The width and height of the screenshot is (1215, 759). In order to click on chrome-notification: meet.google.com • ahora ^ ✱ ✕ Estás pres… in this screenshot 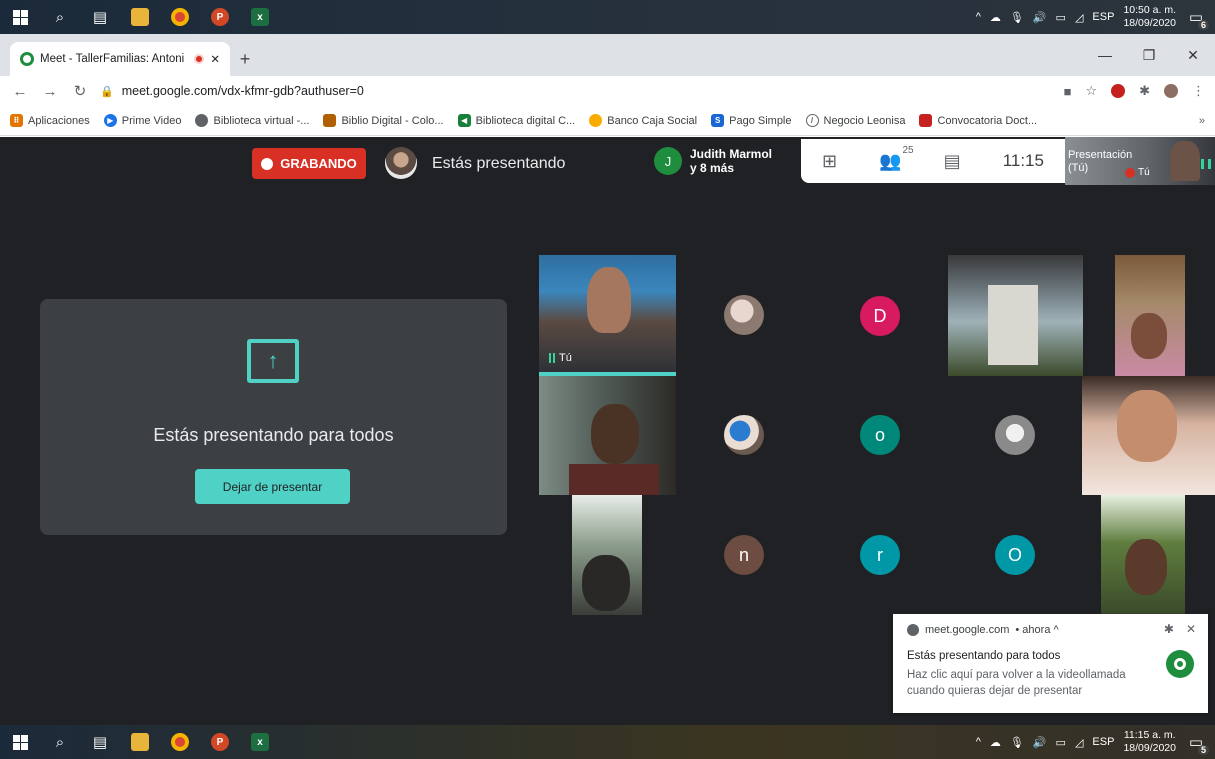, I will do `click(1050, 663)`.